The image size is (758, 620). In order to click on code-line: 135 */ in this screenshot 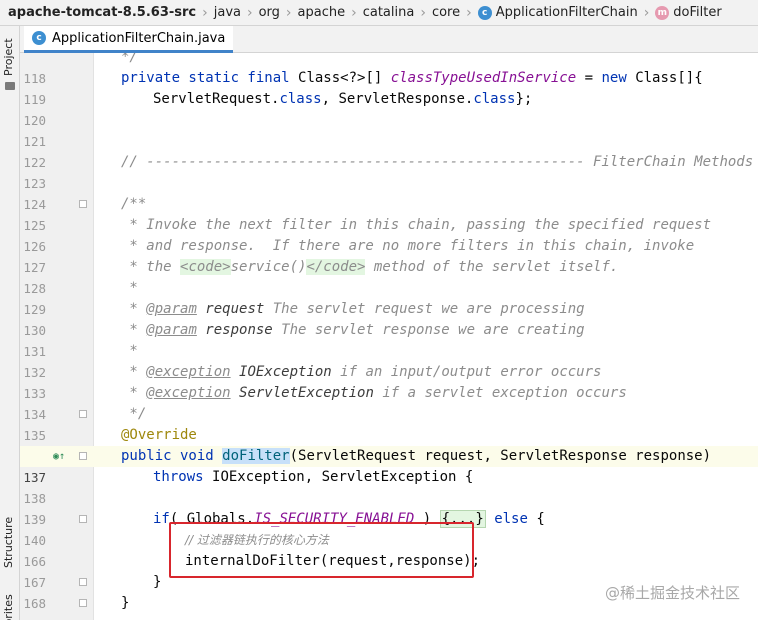, I will do `click(389, 423)`.